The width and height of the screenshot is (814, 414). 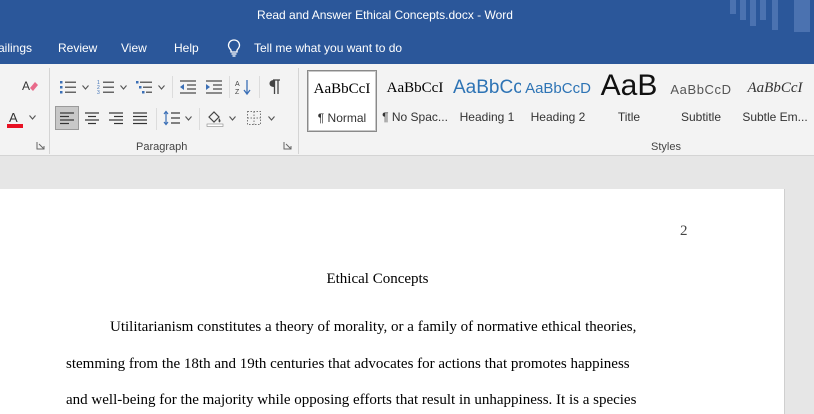 I want to click on paragraph-dialog-launcher-icon, so click(x=287, y=145).